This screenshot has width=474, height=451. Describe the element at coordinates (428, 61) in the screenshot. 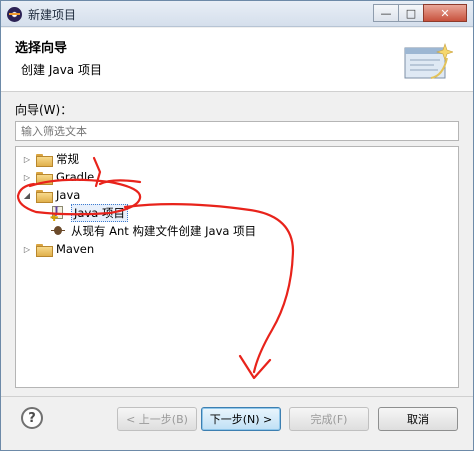

I see `wizard-banner-icon` at that location.